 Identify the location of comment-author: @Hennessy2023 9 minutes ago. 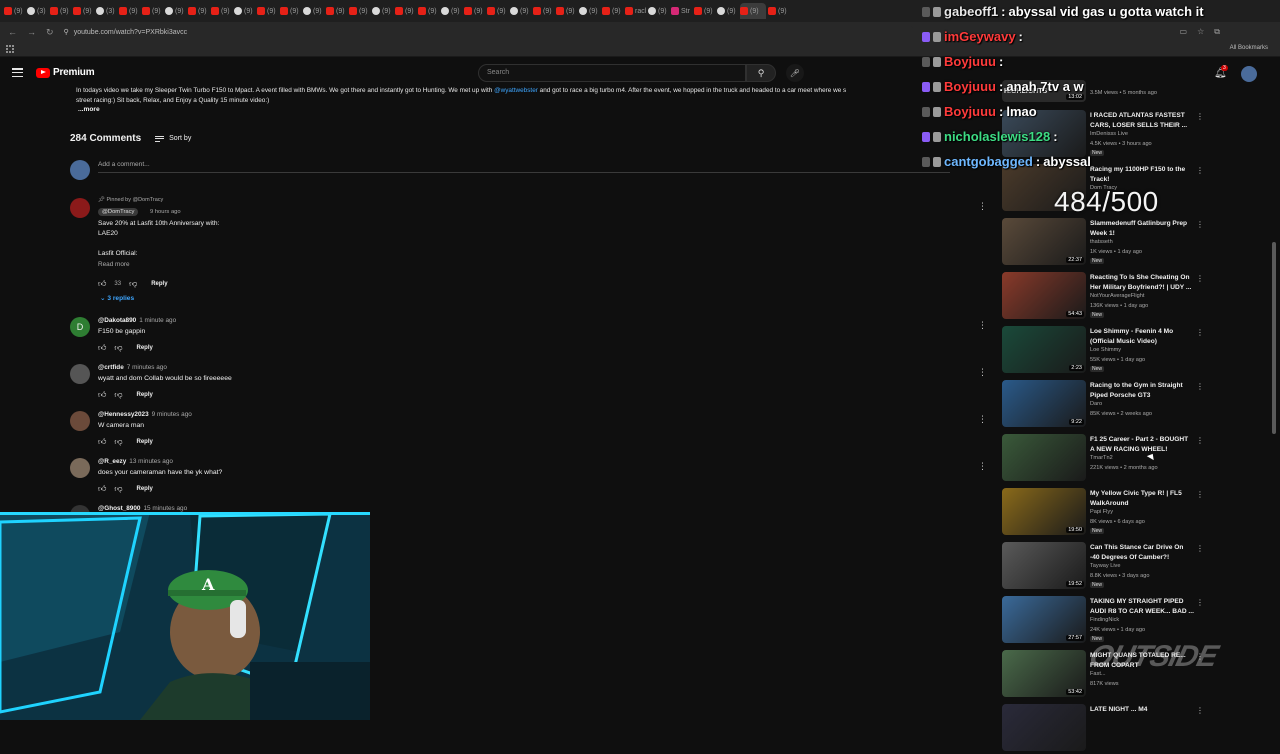
(145, 414).